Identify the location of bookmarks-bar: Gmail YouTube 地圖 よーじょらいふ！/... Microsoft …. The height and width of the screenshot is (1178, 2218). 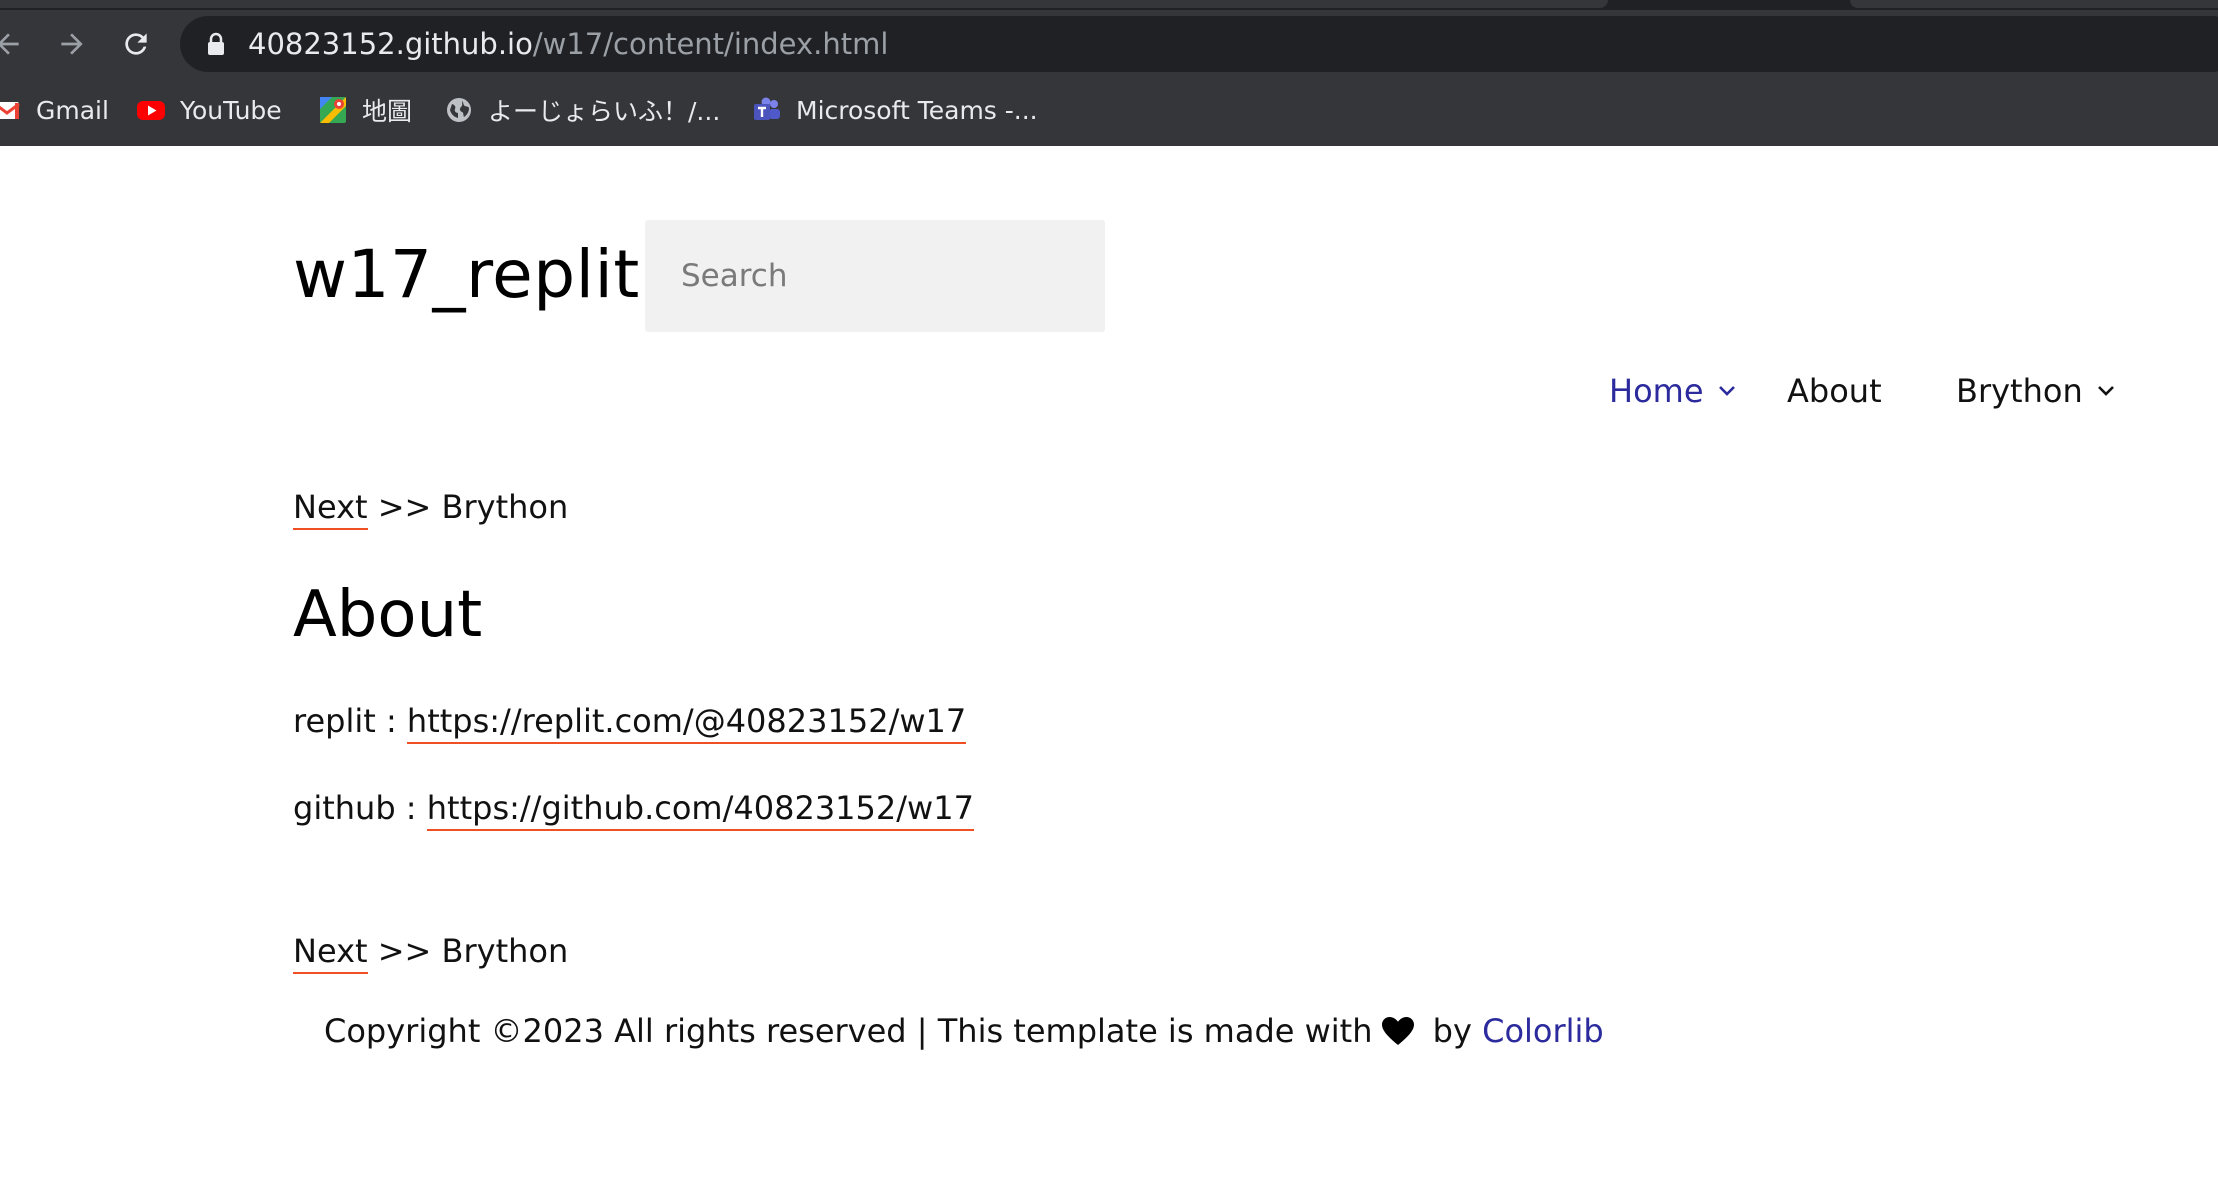
(1109, 110).